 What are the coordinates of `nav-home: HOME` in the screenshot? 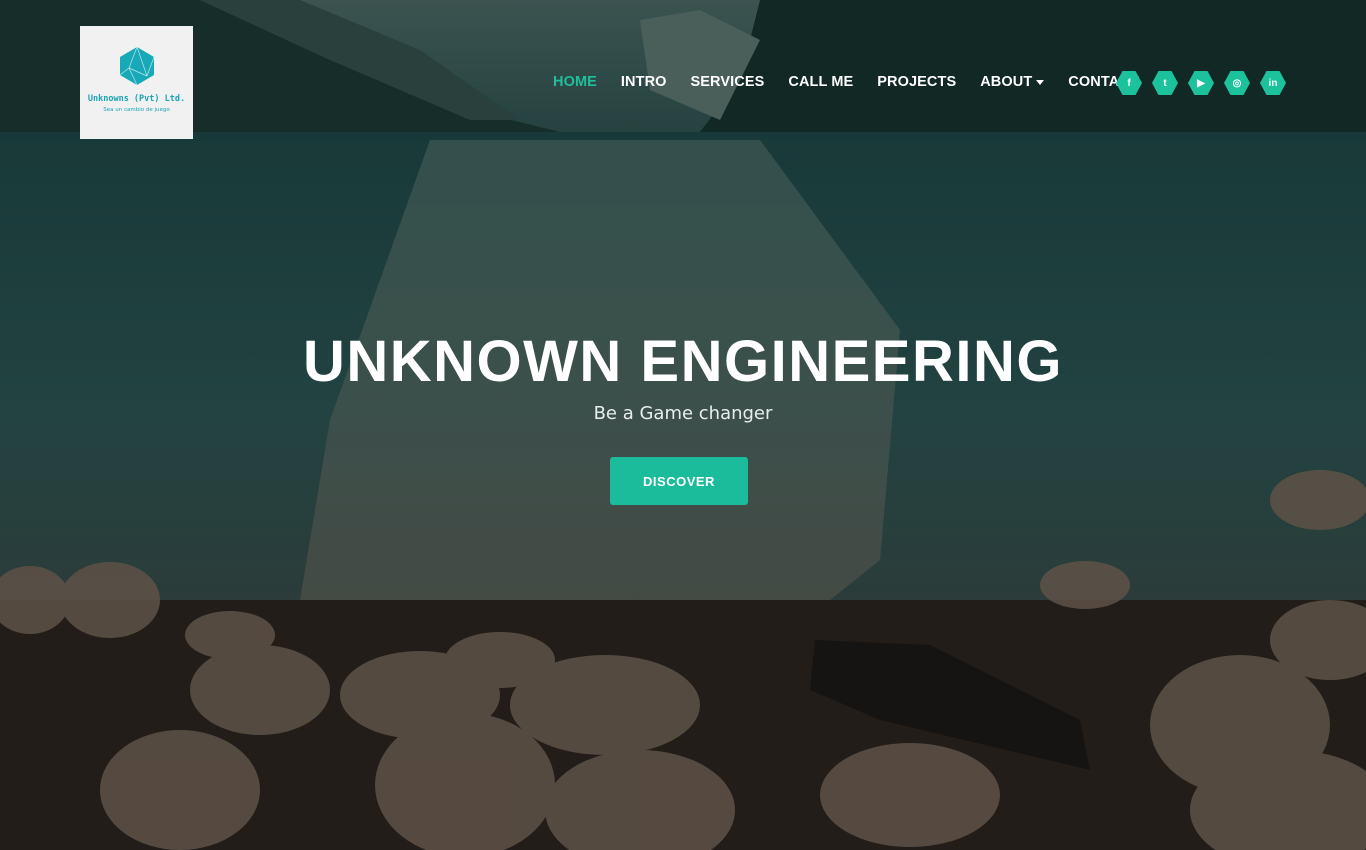 It's located at (575, 82).